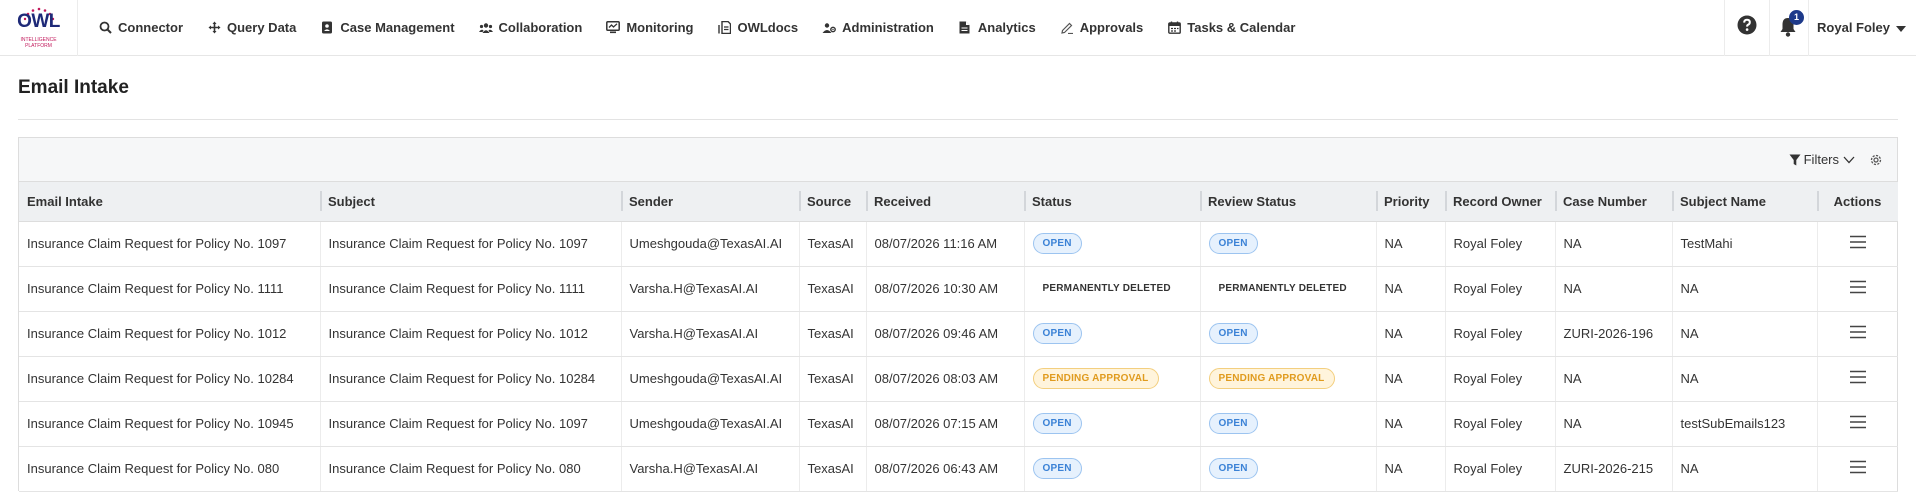 The image size is (1916, 492). Describe the element at coordinates (945, 244) in the screenshot. I see `received-cell: 08/07/2026 11:16 AM` at that location.